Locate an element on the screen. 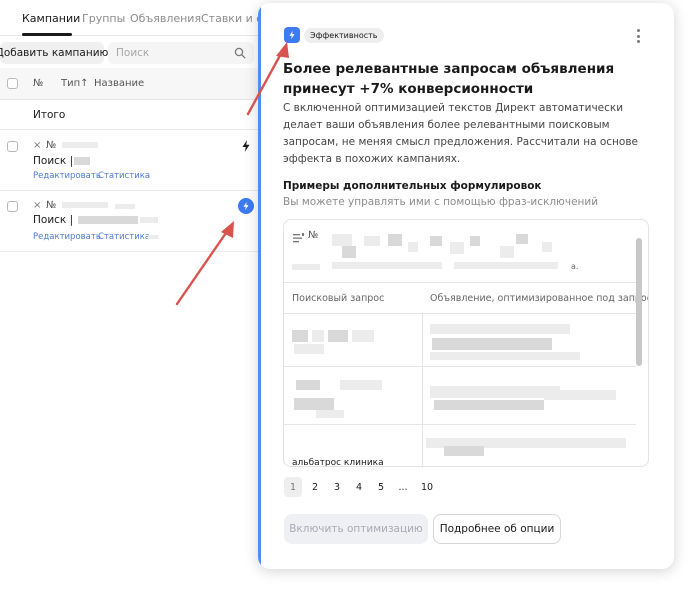 This screenshot has width=698, height=600. examples-title: Примеры дополнительных формулировок is located at coordinates (412, 186).